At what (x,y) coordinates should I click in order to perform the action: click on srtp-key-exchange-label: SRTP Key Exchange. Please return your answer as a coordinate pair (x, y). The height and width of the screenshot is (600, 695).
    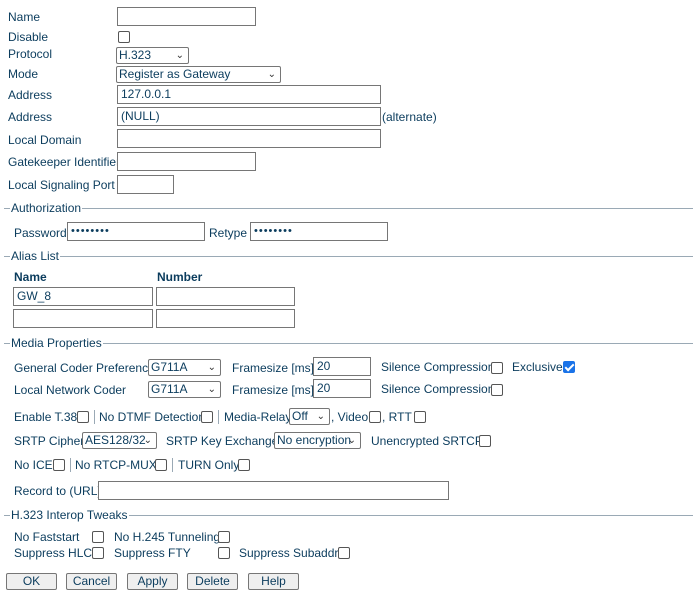
    Looking at the image, I should click on (222, 441).